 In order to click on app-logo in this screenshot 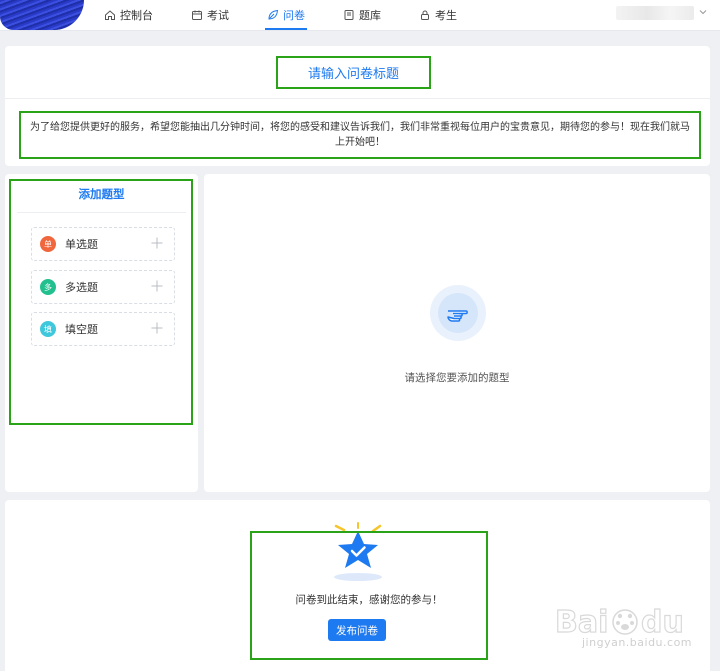, I will do `click(42, 15)`.